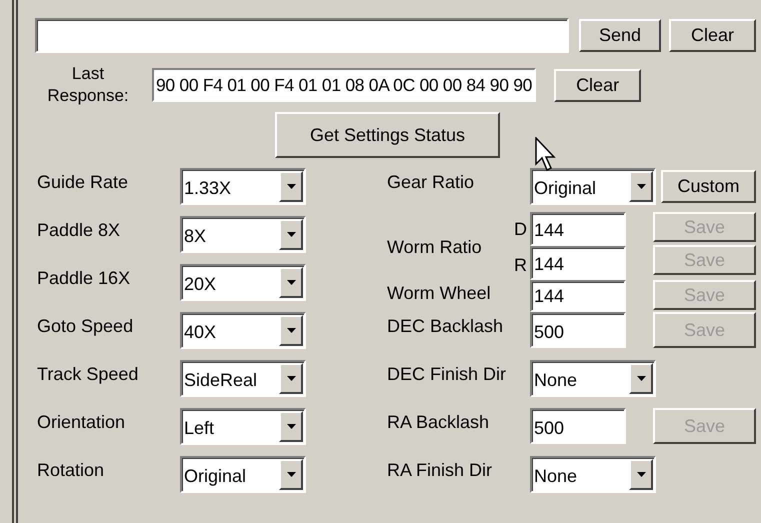  I want to click on setting-label: RA Finish Dir, so click(440, 470).